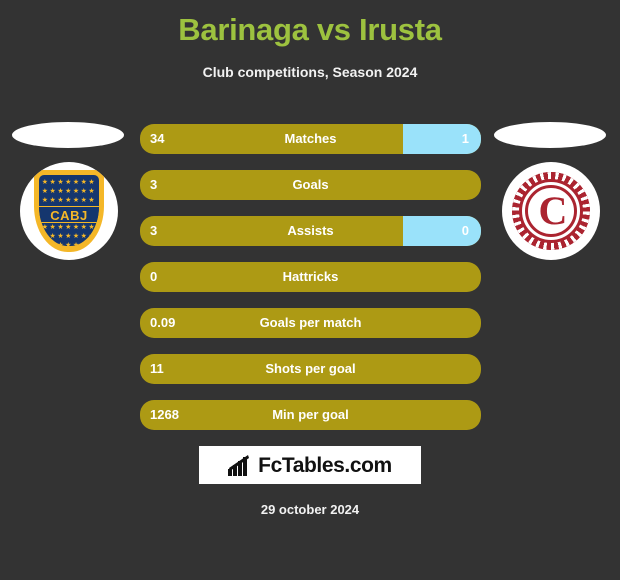  Describe the element at coordinates (239, 465) in the screenshot. I see `bar-chart-icon` at that location.